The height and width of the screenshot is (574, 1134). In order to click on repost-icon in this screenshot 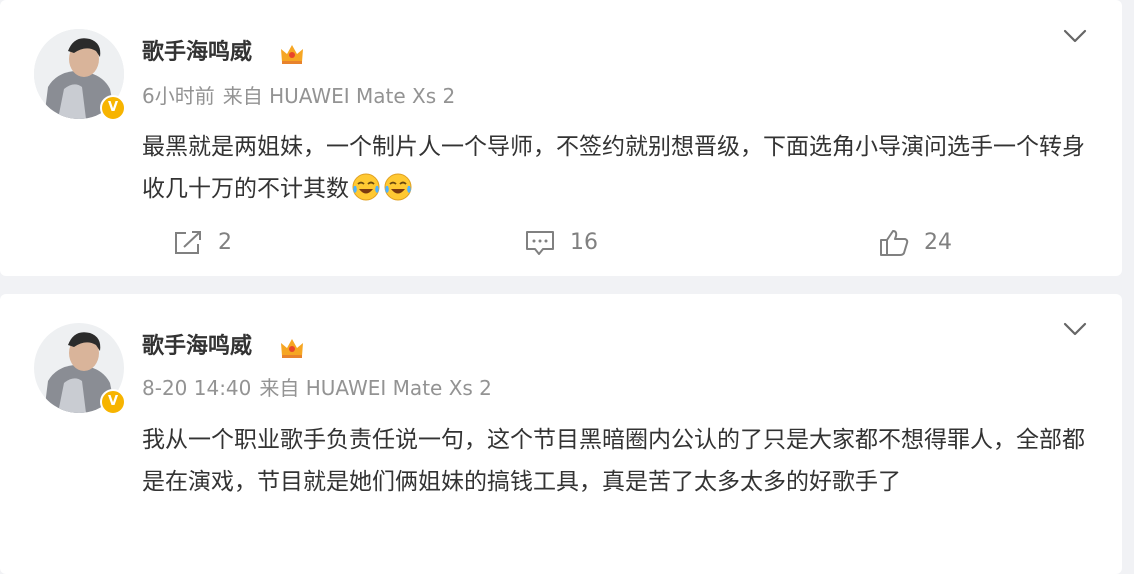, I will do `click(188, 242)`.